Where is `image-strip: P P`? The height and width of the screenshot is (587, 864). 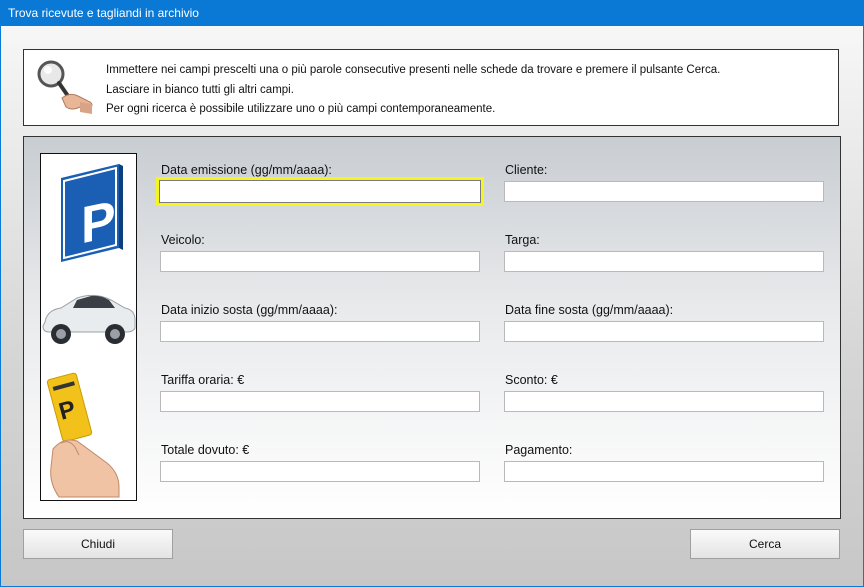
image-strip: P P is located at coordinates (88, 327).